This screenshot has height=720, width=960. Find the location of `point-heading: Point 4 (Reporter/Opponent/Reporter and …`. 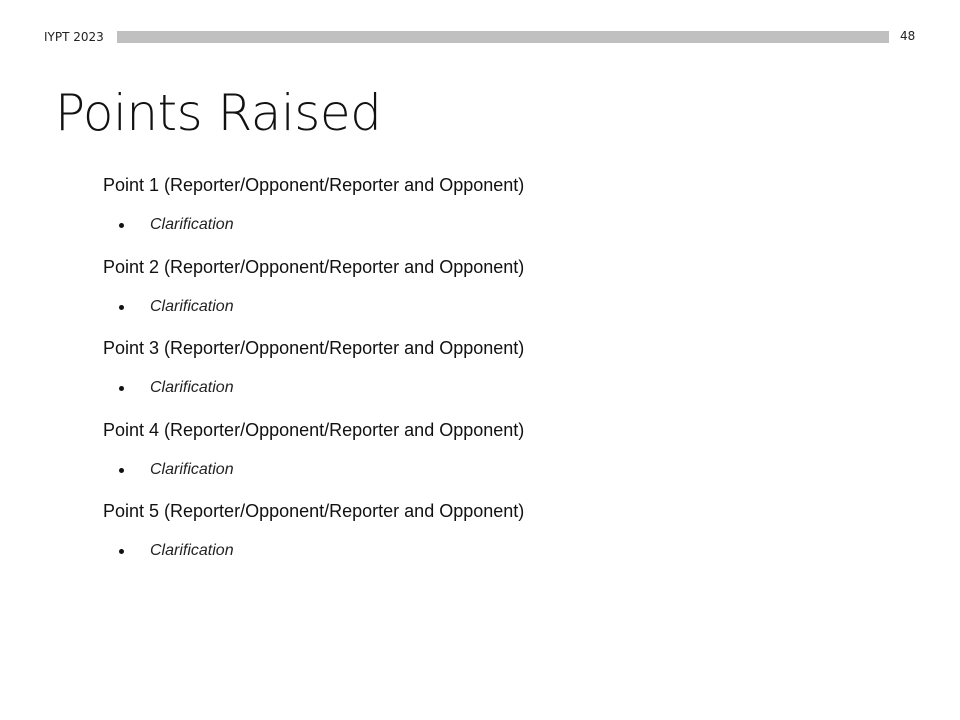

point-heading: Point 4 (Reporter/Opponent/Reporter and … is located at coordinates (314, 429).